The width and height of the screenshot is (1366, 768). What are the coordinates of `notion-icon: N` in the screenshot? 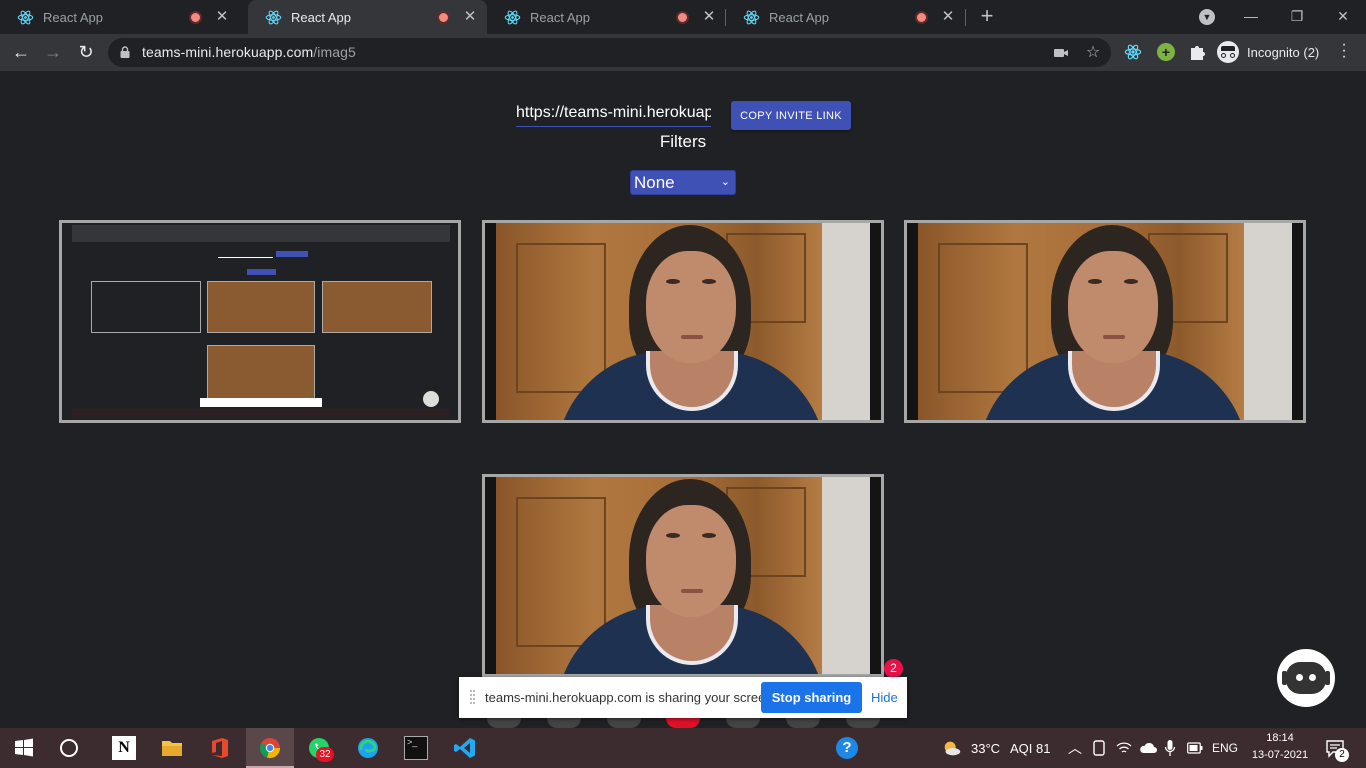 It's located at (124, 748).